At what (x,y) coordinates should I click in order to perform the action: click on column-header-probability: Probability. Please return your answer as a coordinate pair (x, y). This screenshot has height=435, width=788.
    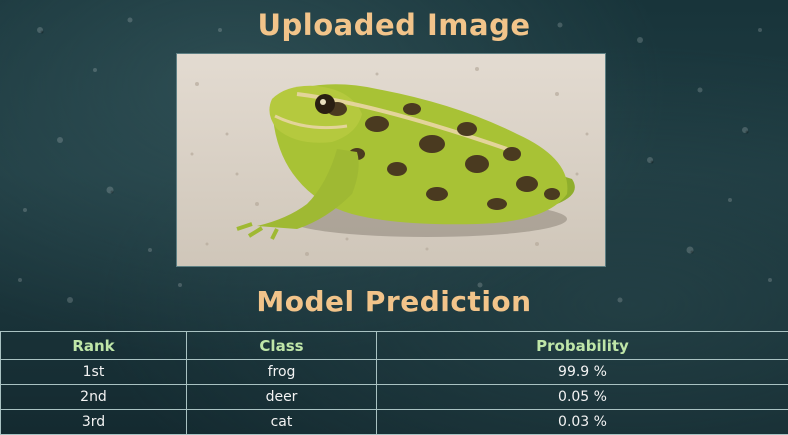
    Looking at the image, I should click on (582, 345).